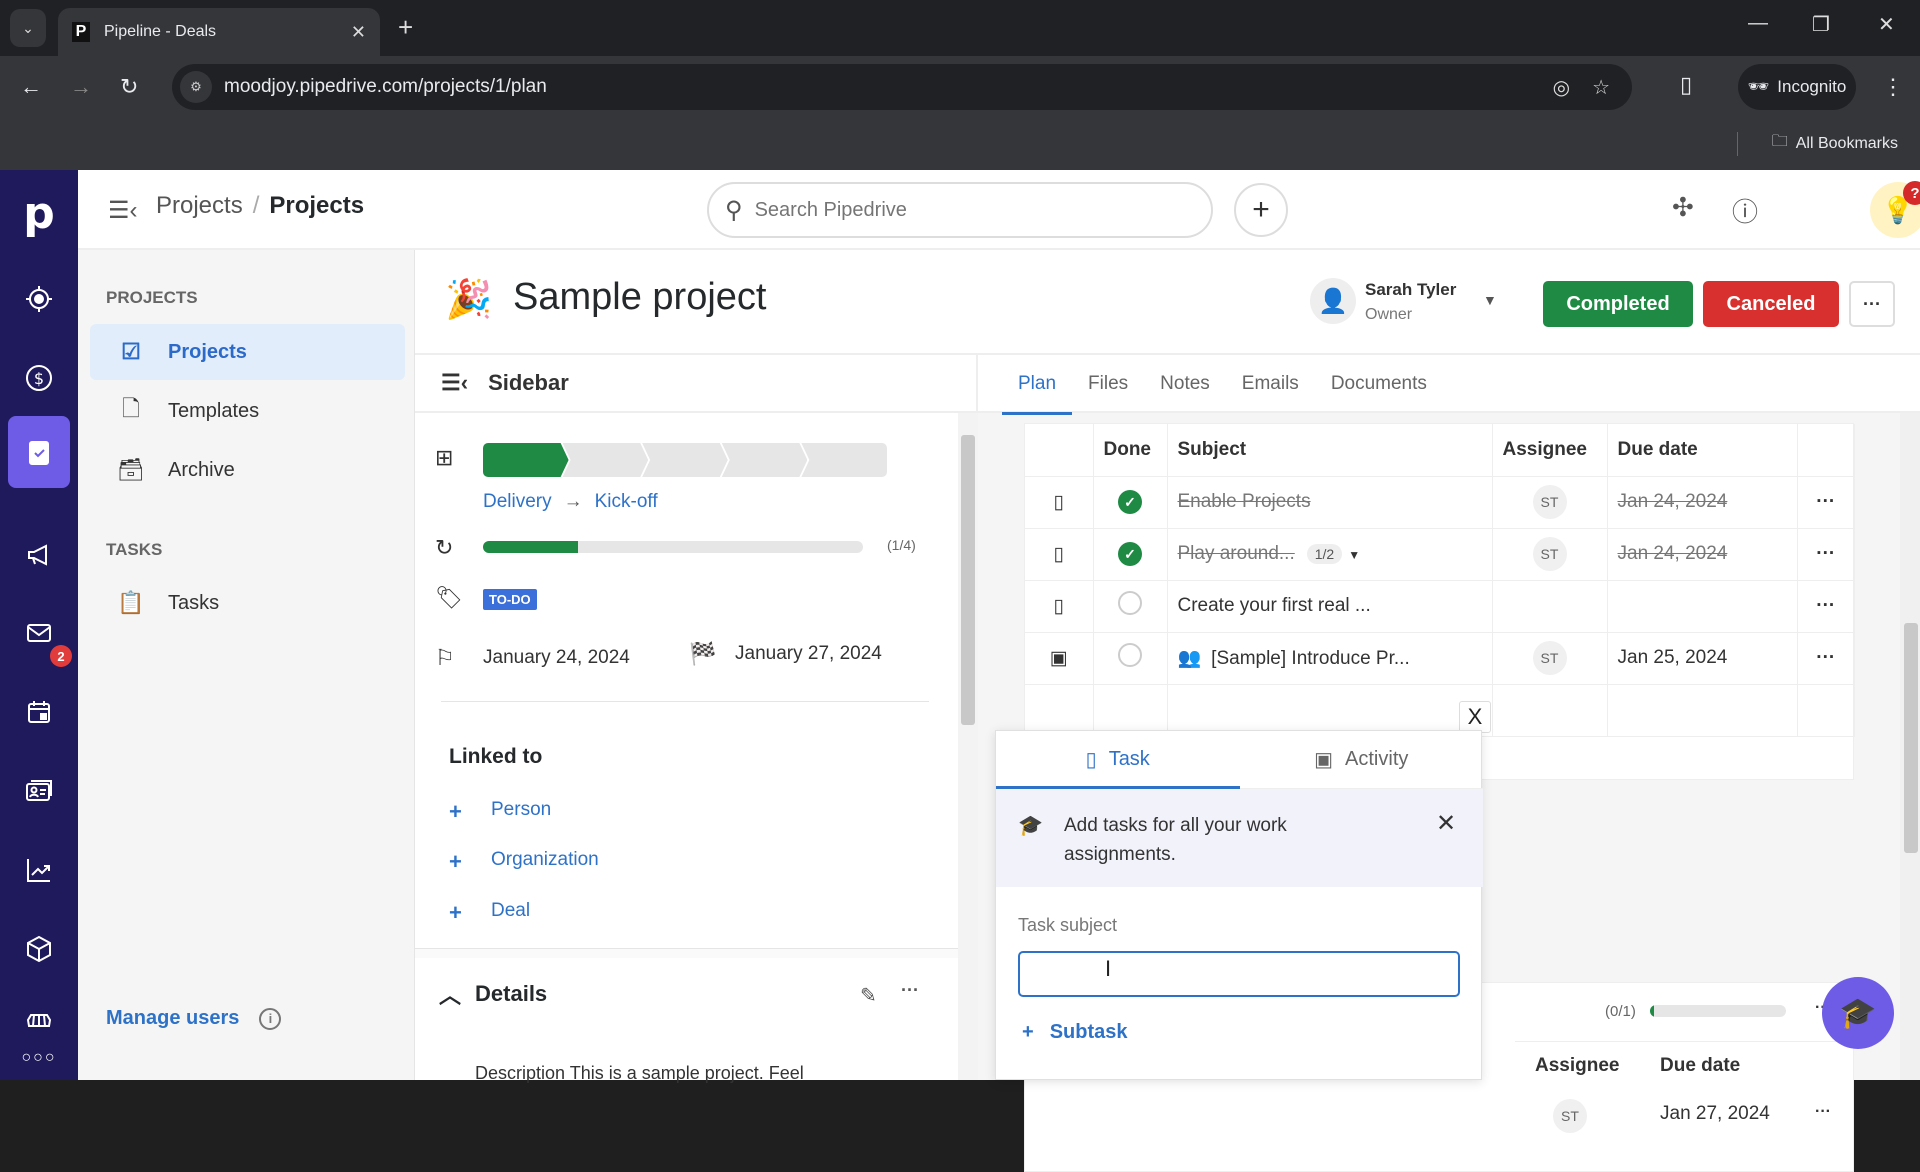  Describe the element at coordinates (199, 206) in the screenshot. I see `breadcrumb-projects-link: Projects` at that location.